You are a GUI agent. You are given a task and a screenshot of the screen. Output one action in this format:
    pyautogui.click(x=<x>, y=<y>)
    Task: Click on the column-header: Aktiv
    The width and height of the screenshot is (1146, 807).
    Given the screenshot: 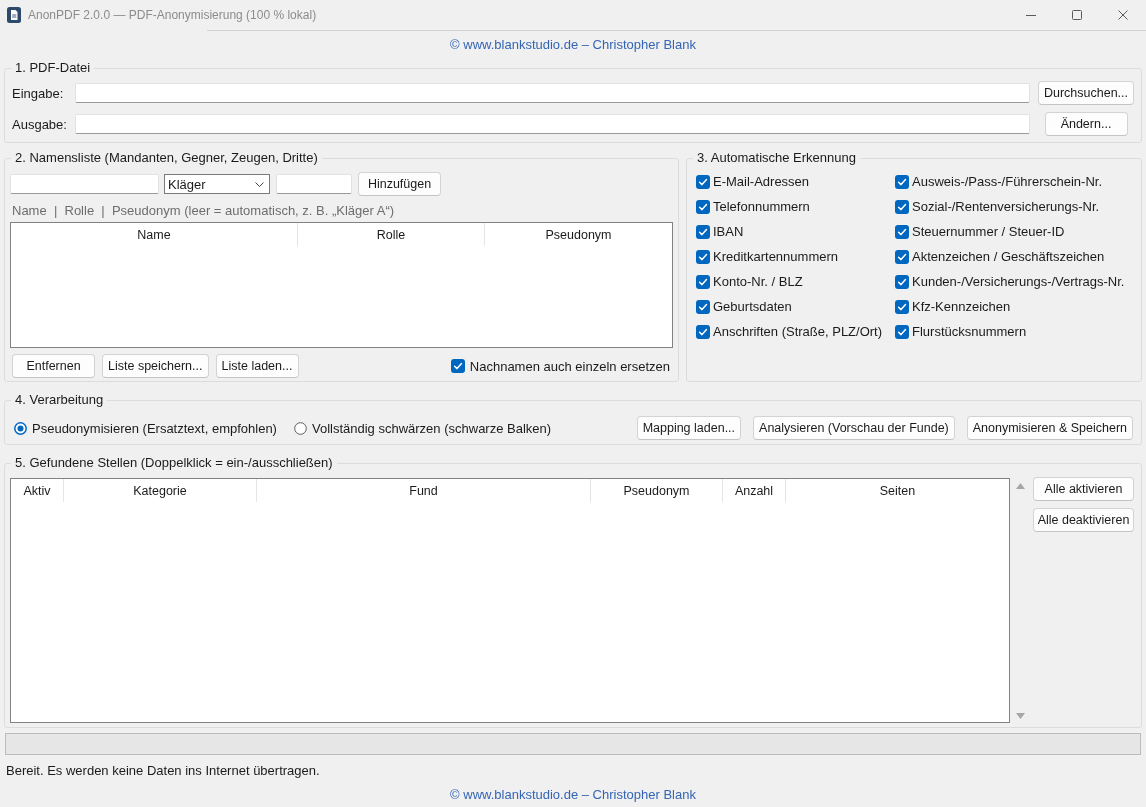 What is the action you would take?
    pyautogui.click(x=37, y=490)
    